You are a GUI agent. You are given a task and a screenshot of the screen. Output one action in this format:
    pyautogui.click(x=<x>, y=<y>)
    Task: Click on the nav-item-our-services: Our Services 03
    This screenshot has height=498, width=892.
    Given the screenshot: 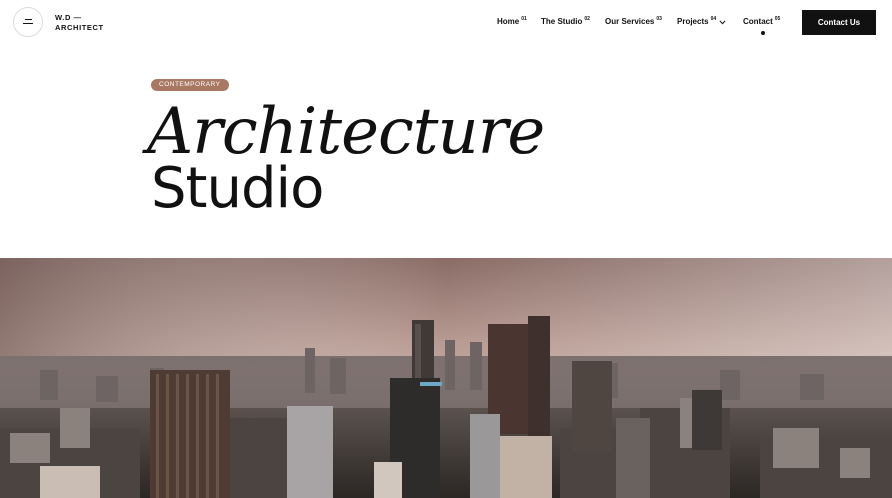 What is the action you would take?
    pyautogui.click(x=633, y=21)
    